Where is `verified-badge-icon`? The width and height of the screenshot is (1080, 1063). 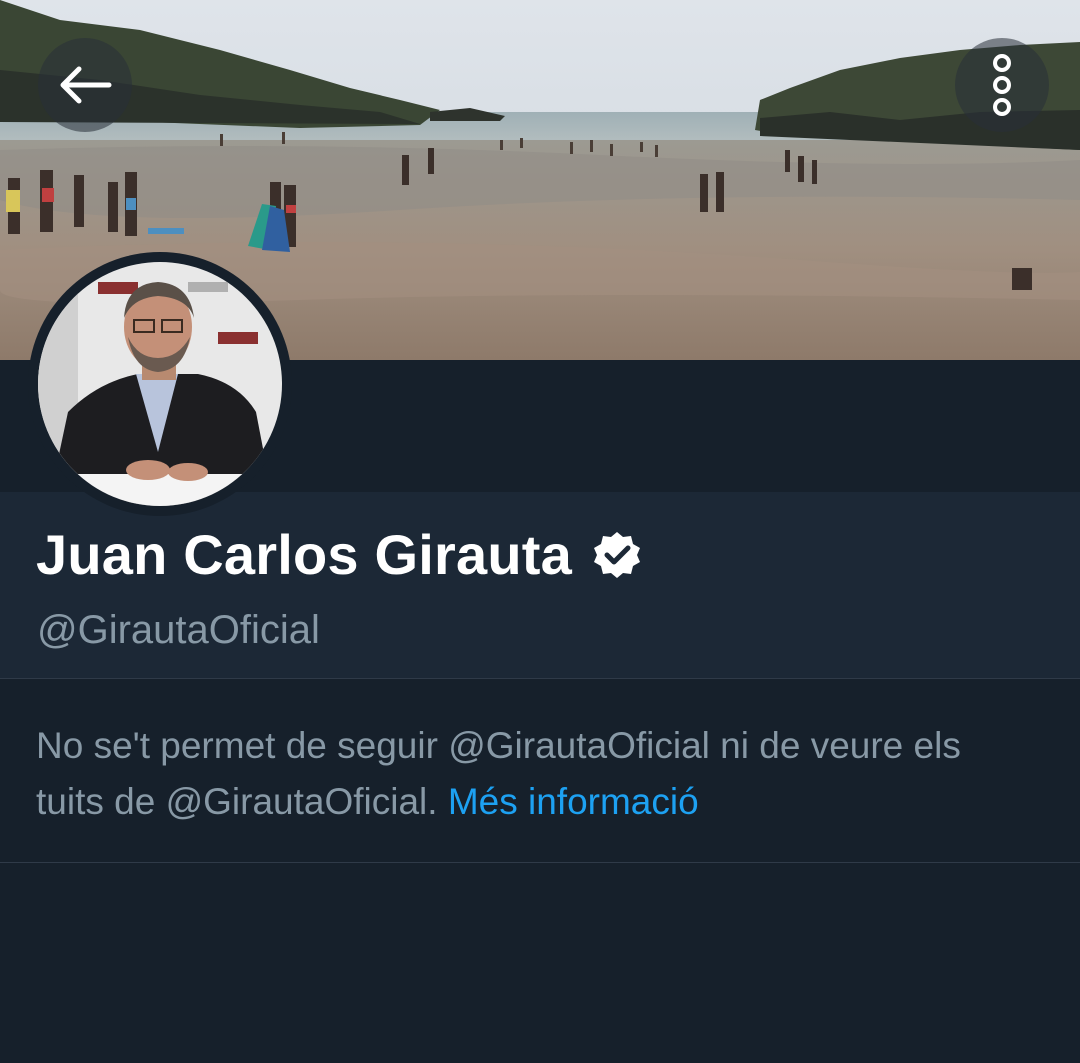 verified-badge-icon is located at coordinates (616, 554).